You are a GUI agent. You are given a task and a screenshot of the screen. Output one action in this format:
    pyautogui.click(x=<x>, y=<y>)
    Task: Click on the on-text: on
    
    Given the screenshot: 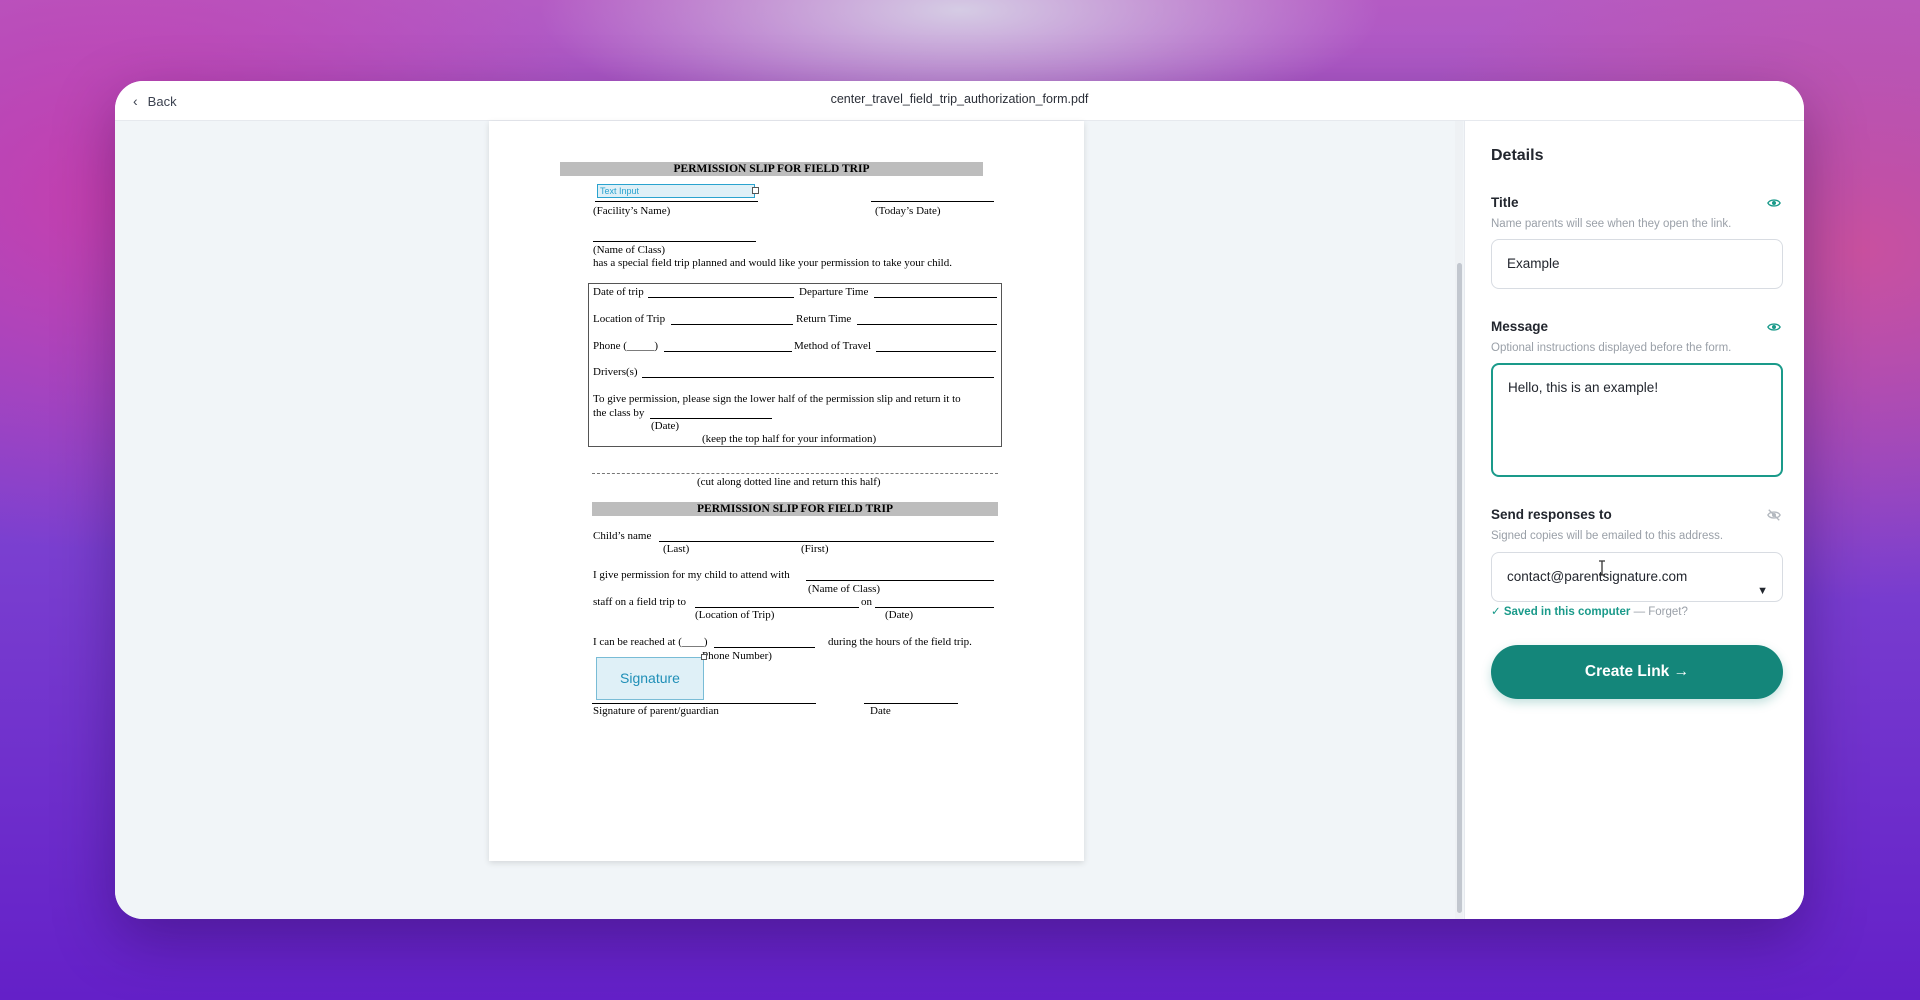 What is the action you would take?
    pyautogui.click(x=866, y=602)
    